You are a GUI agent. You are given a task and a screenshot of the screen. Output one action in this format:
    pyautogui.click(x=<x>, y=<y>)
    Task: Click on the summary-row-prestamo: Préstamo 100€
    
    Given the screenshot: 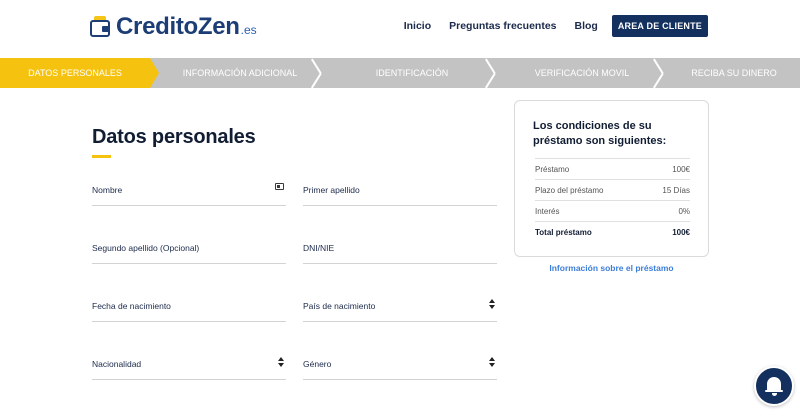 What is the action you would take?
    pyautogui.click(x=612, y=168)
    